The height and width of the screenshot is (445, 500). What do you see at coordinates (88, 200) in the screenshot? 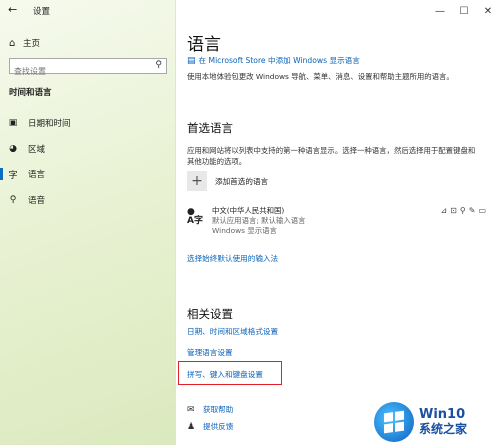
I see `sidebar-item-speech: ⚲ 语音` at bounding box center [88, 200].